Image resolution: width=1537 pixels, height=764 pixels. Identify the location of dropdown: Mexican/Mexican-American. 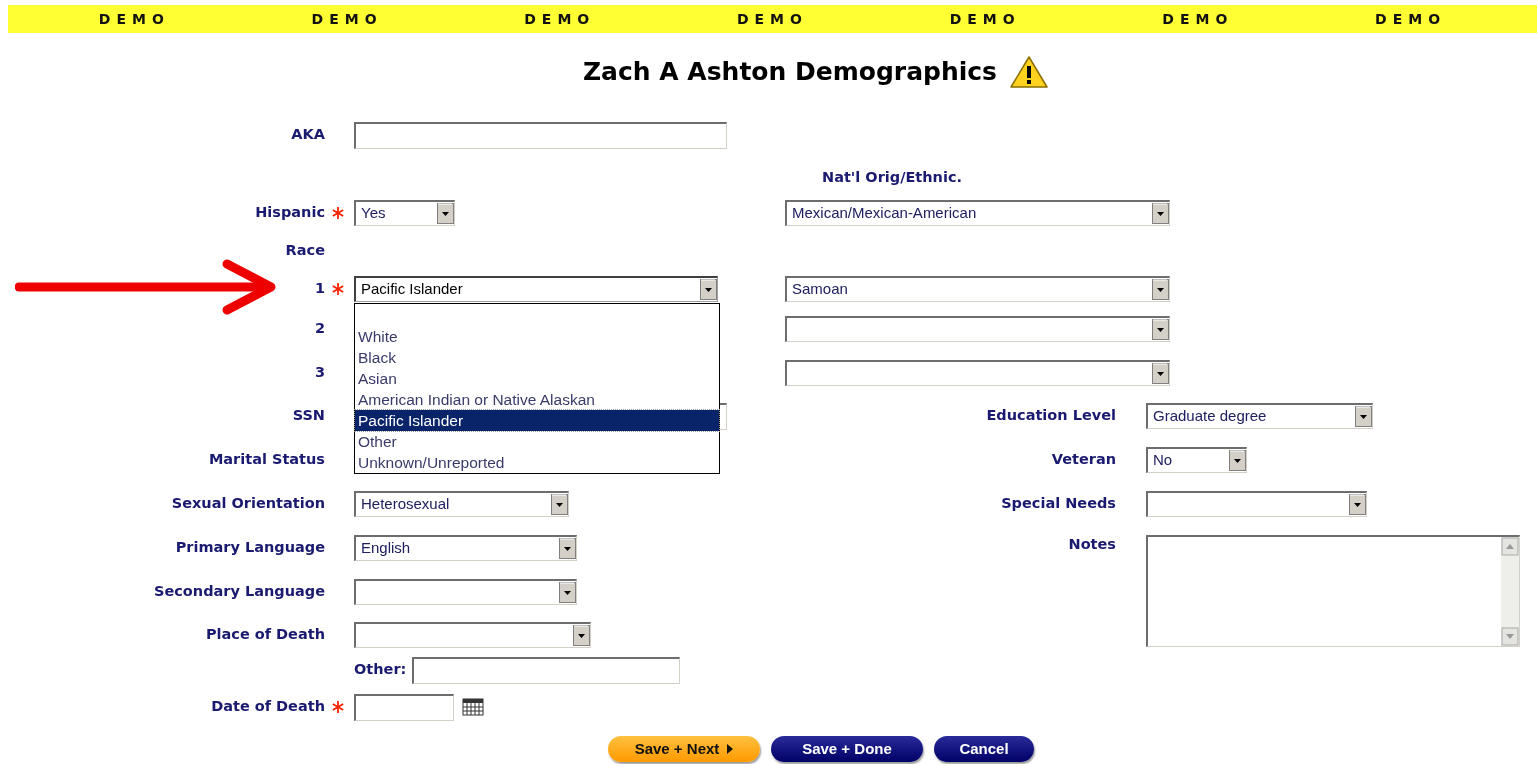
(977, 213).